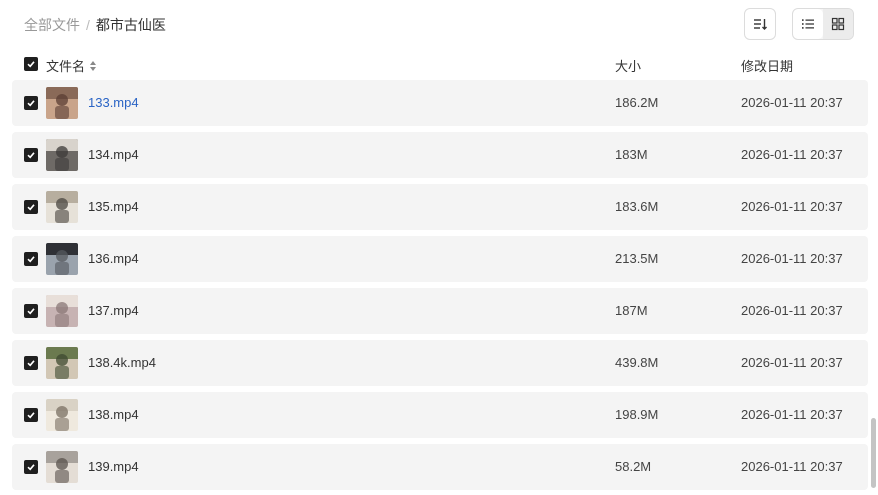 This screenshot has width=878, height=495. Describe the element at coordinates (637, 414) in the screenshot. I see `file-size: 198.9M` at that location.